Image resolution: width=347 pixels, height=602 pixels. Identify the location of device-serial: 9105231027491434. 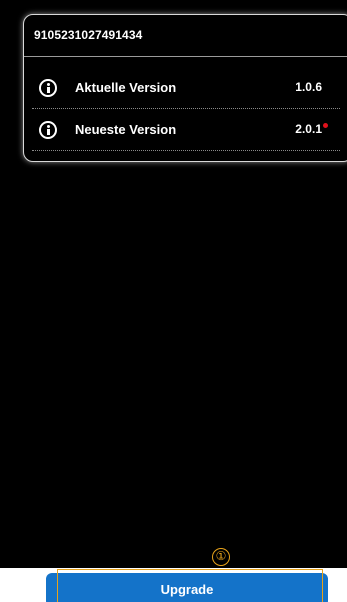
(88, 35).